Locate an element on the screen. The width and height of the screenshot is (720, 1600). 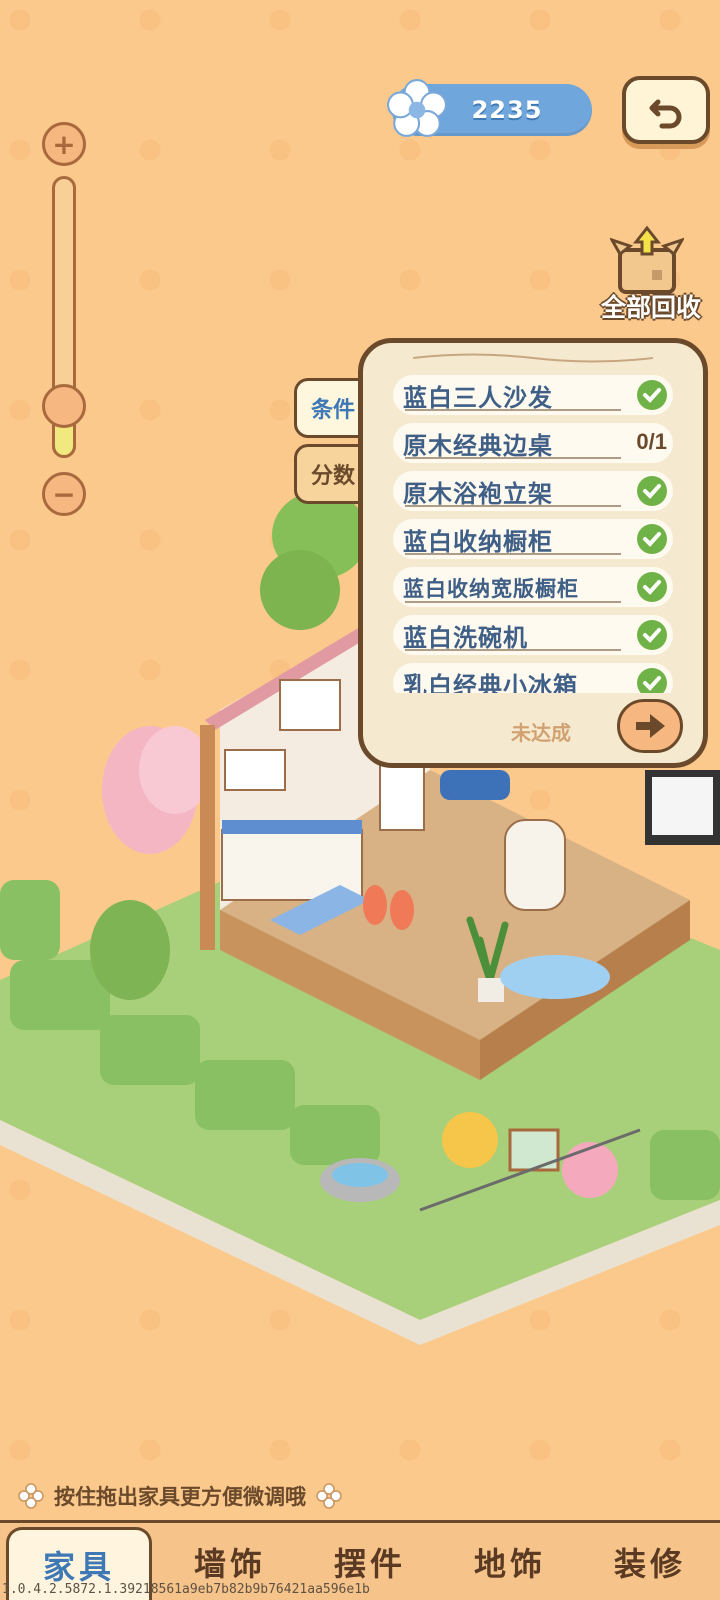
arrow-right-icon is located at coordinates (650, 726).